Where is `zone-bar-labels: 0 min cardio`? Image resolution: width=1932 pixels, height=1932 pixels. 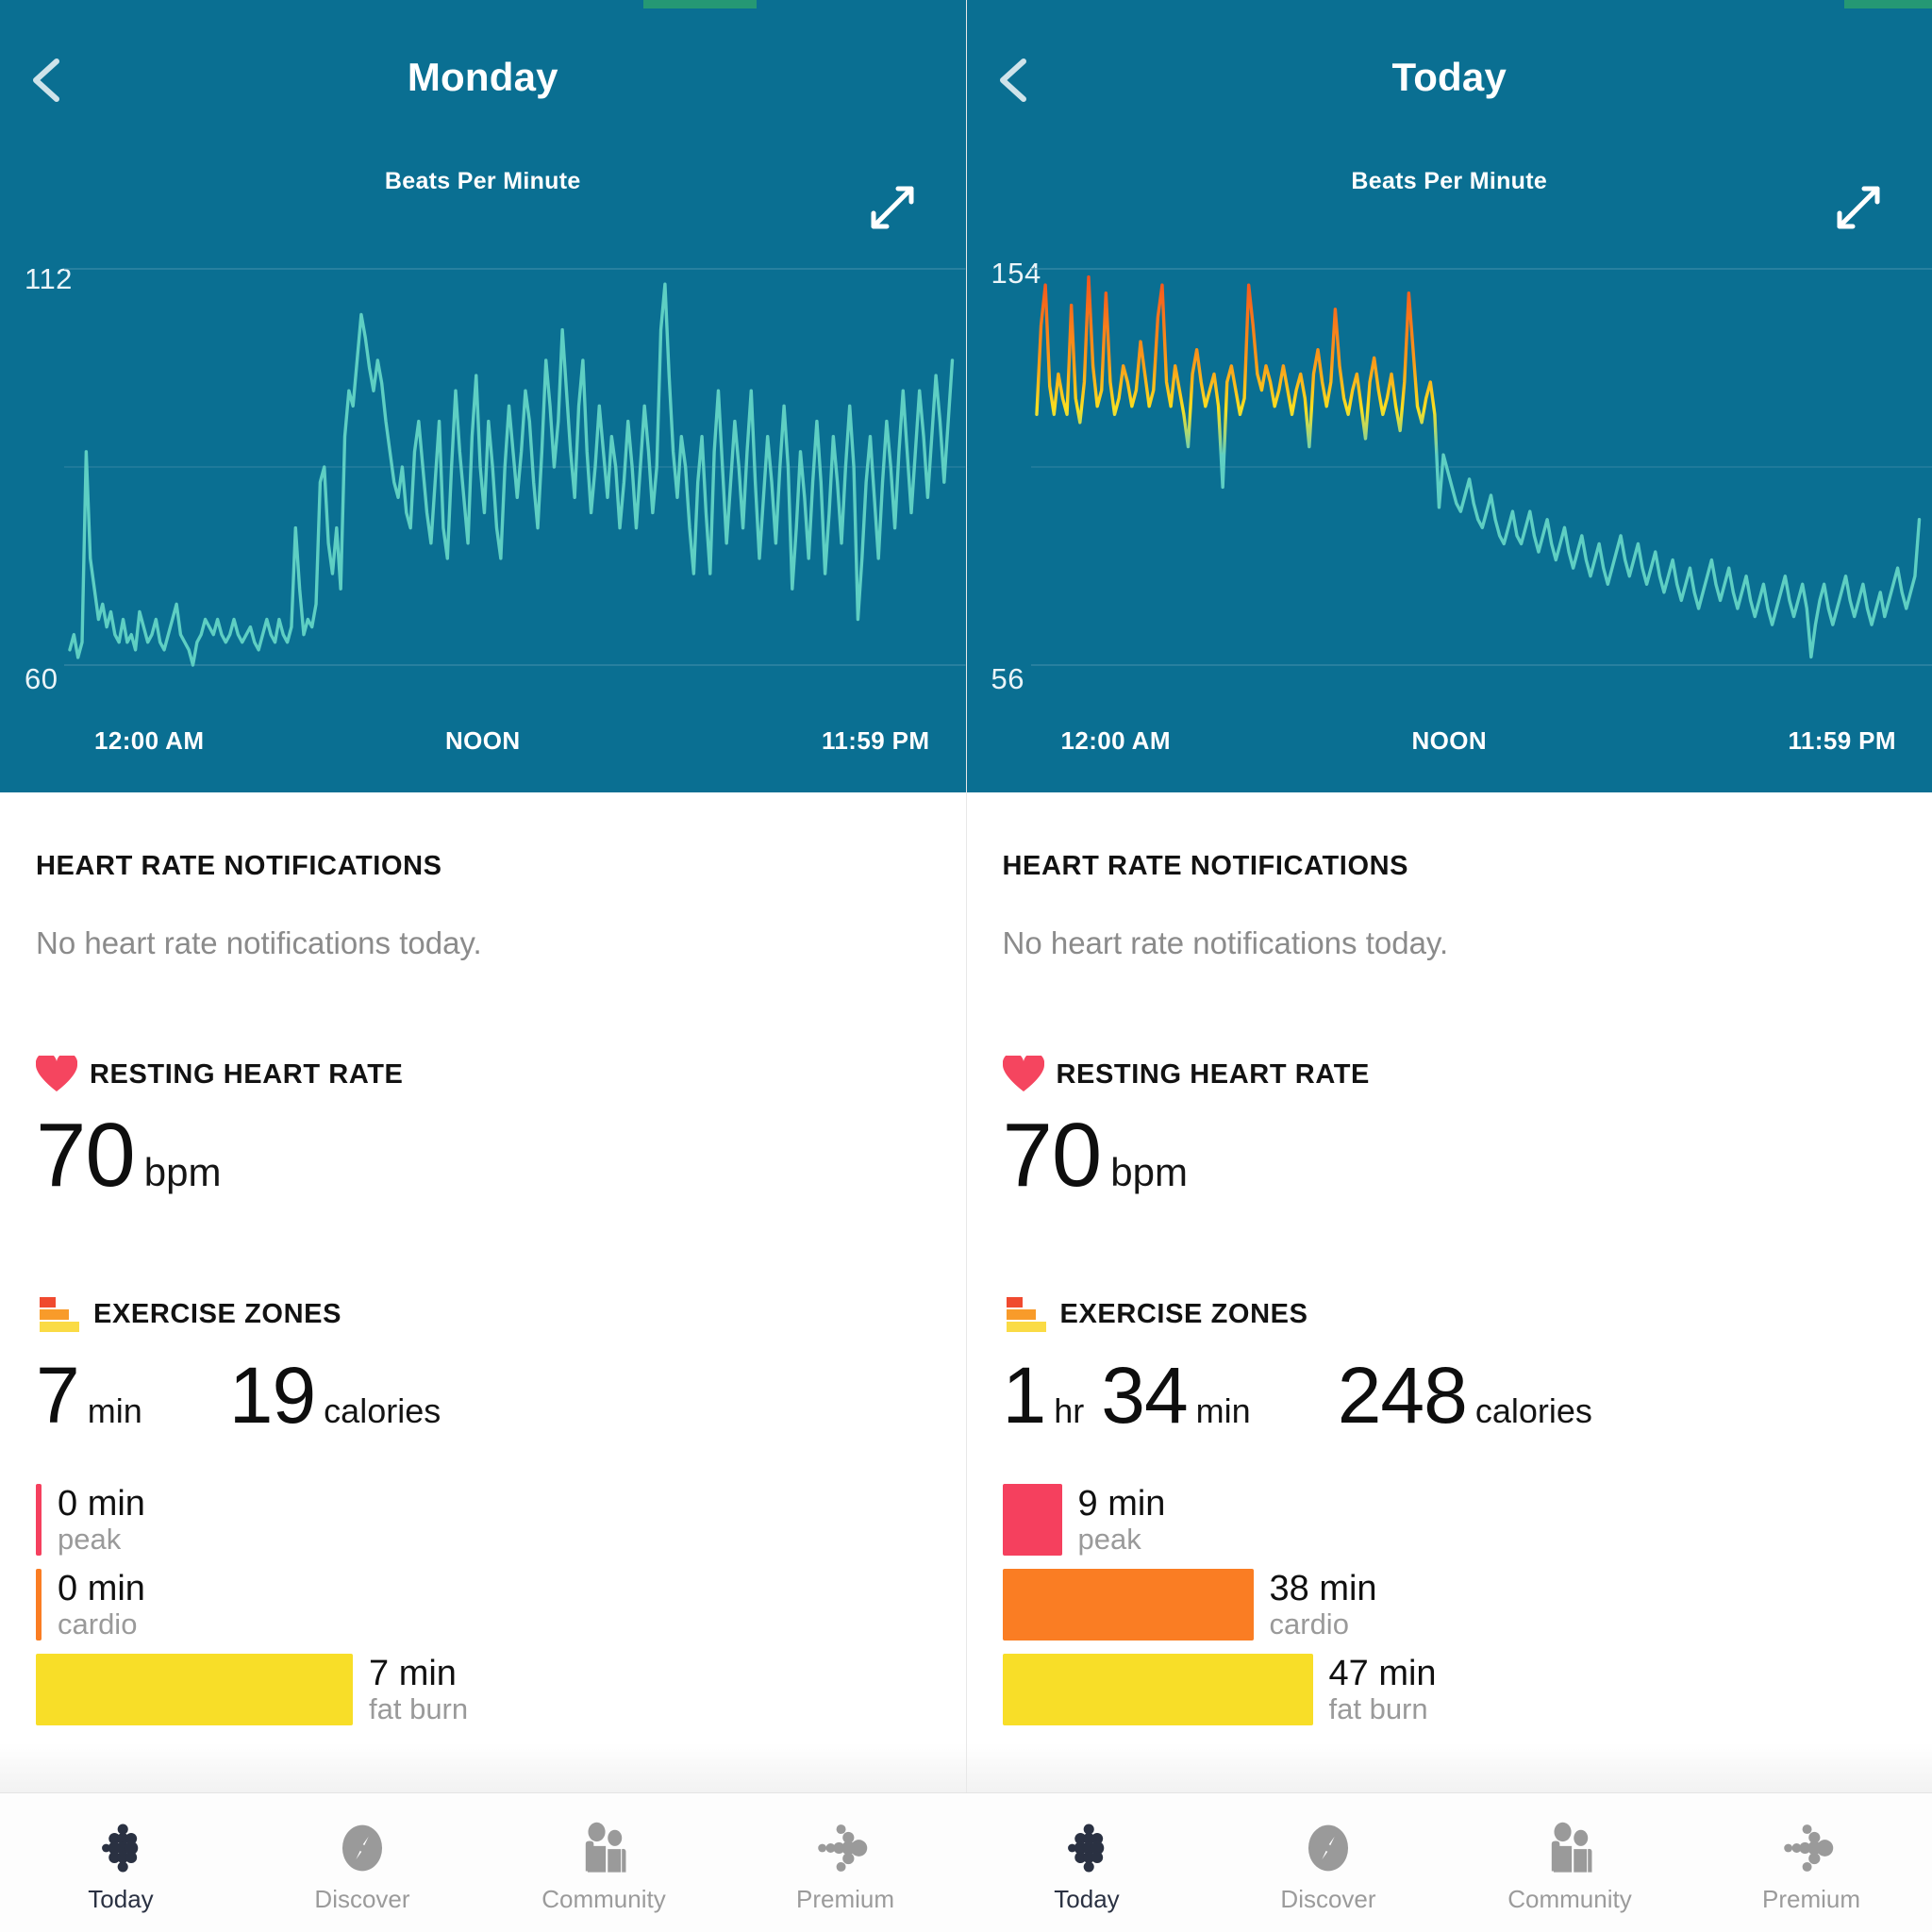
zone-bar-labels: 0 min cardio is located at coordinates (102, 1605).